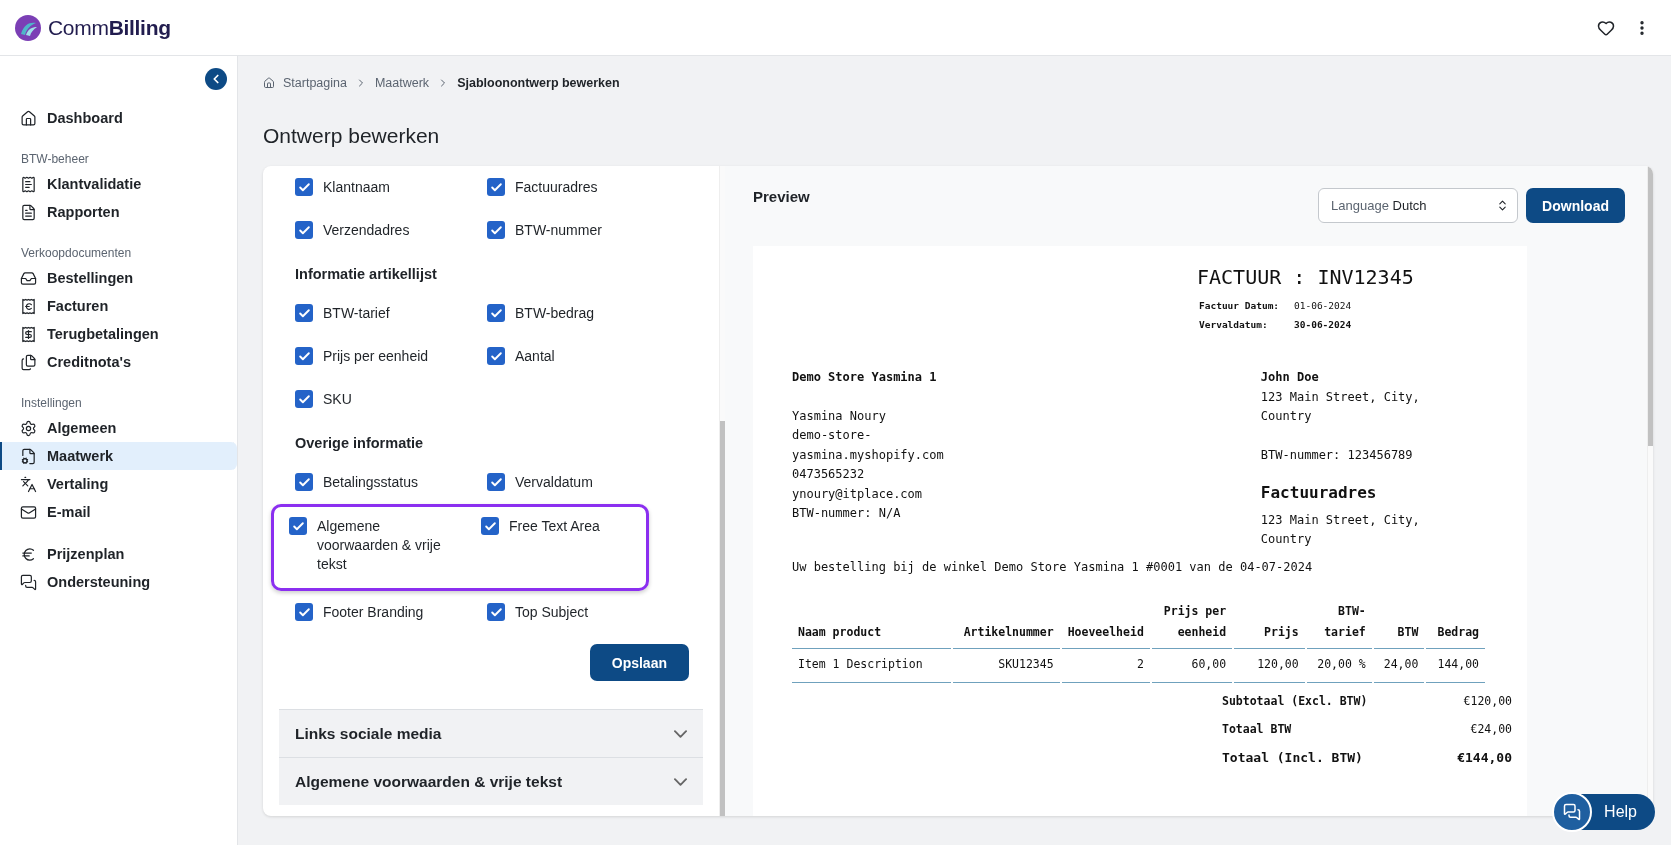 The image size is (1671, 845). Describe the element at coordinates (1053, 567) in the screenshot. I see `order-sentence: Uw bestelling bij de winkel Demo Store Yasmina 1 #0001 van de 04-07-2024` at that location.